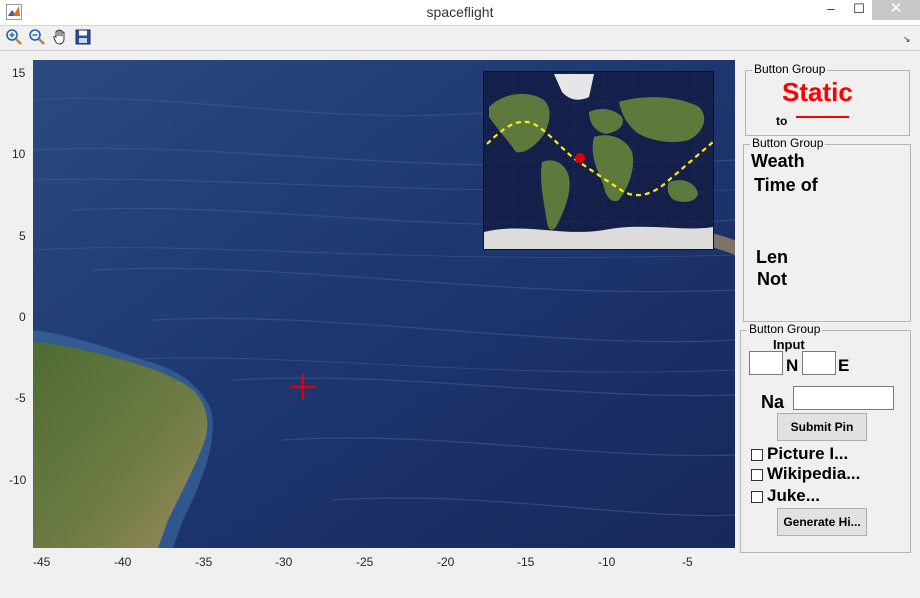 The width and height of the screenshot is (920, 598). What do you see at coordinates (778, 161) in the screenshot?
I see `weather-label: Weath` at bounding box center [778, 161].